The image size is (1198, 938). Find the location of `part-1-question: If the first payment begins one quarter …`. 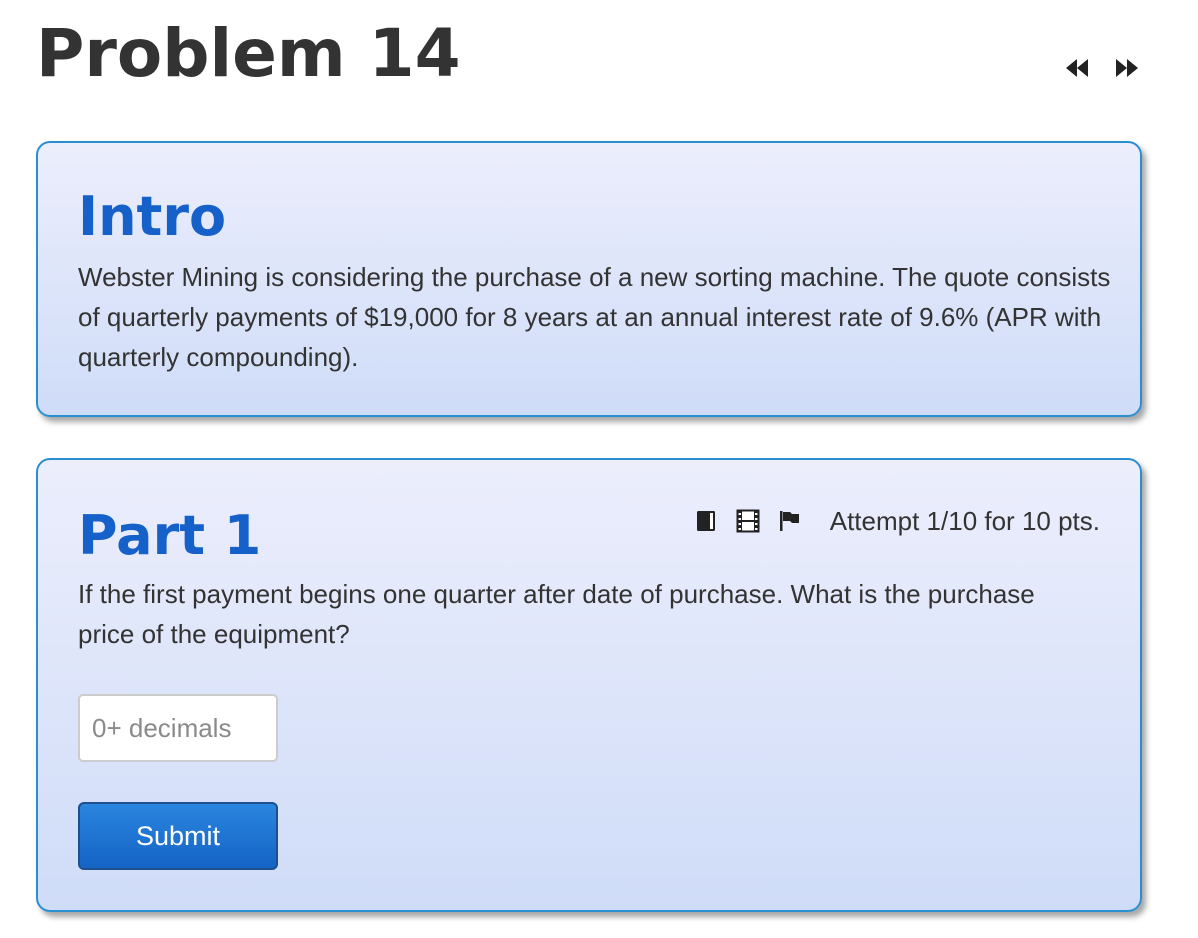

part-1-question: If the first payment begins one quarter … is located at coordinates (556, 614).